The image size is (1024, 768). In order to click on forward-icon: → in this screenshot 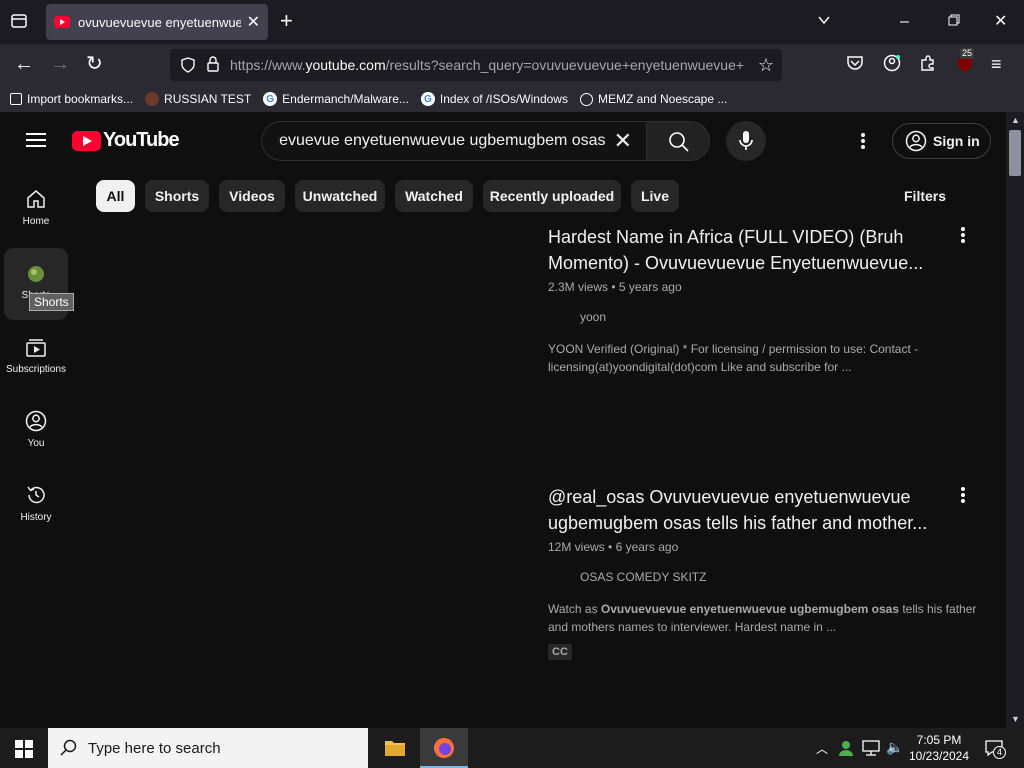, I will do `click(60, 64)`.